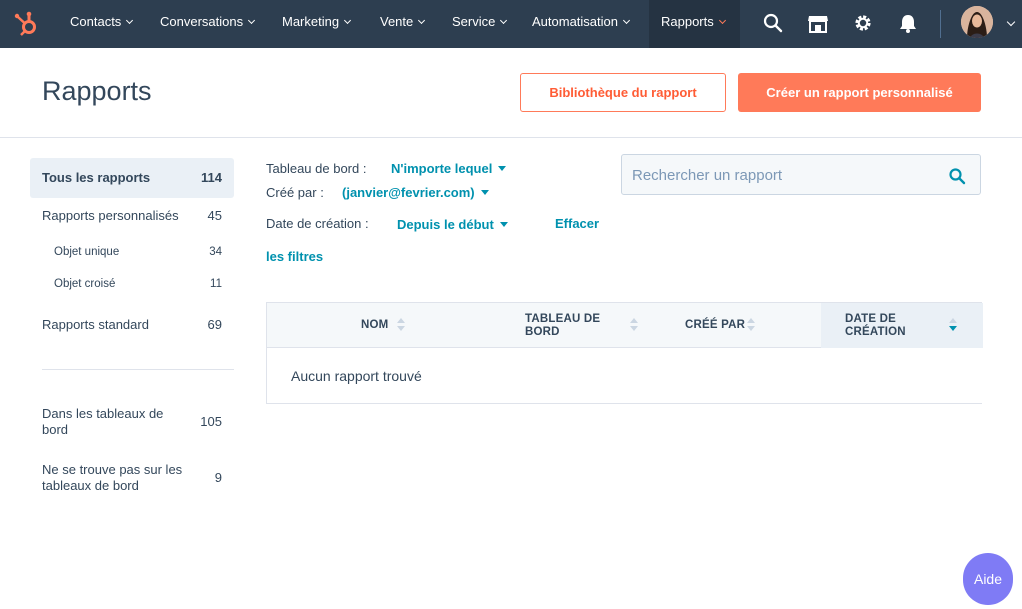 This screenshot has width=1022, height=609. What do you see at coordinates (449, 168) in the screenshot?
I see `dashboard-filter-dropdown: N'importe lequel` at bounding box center [449, 168].